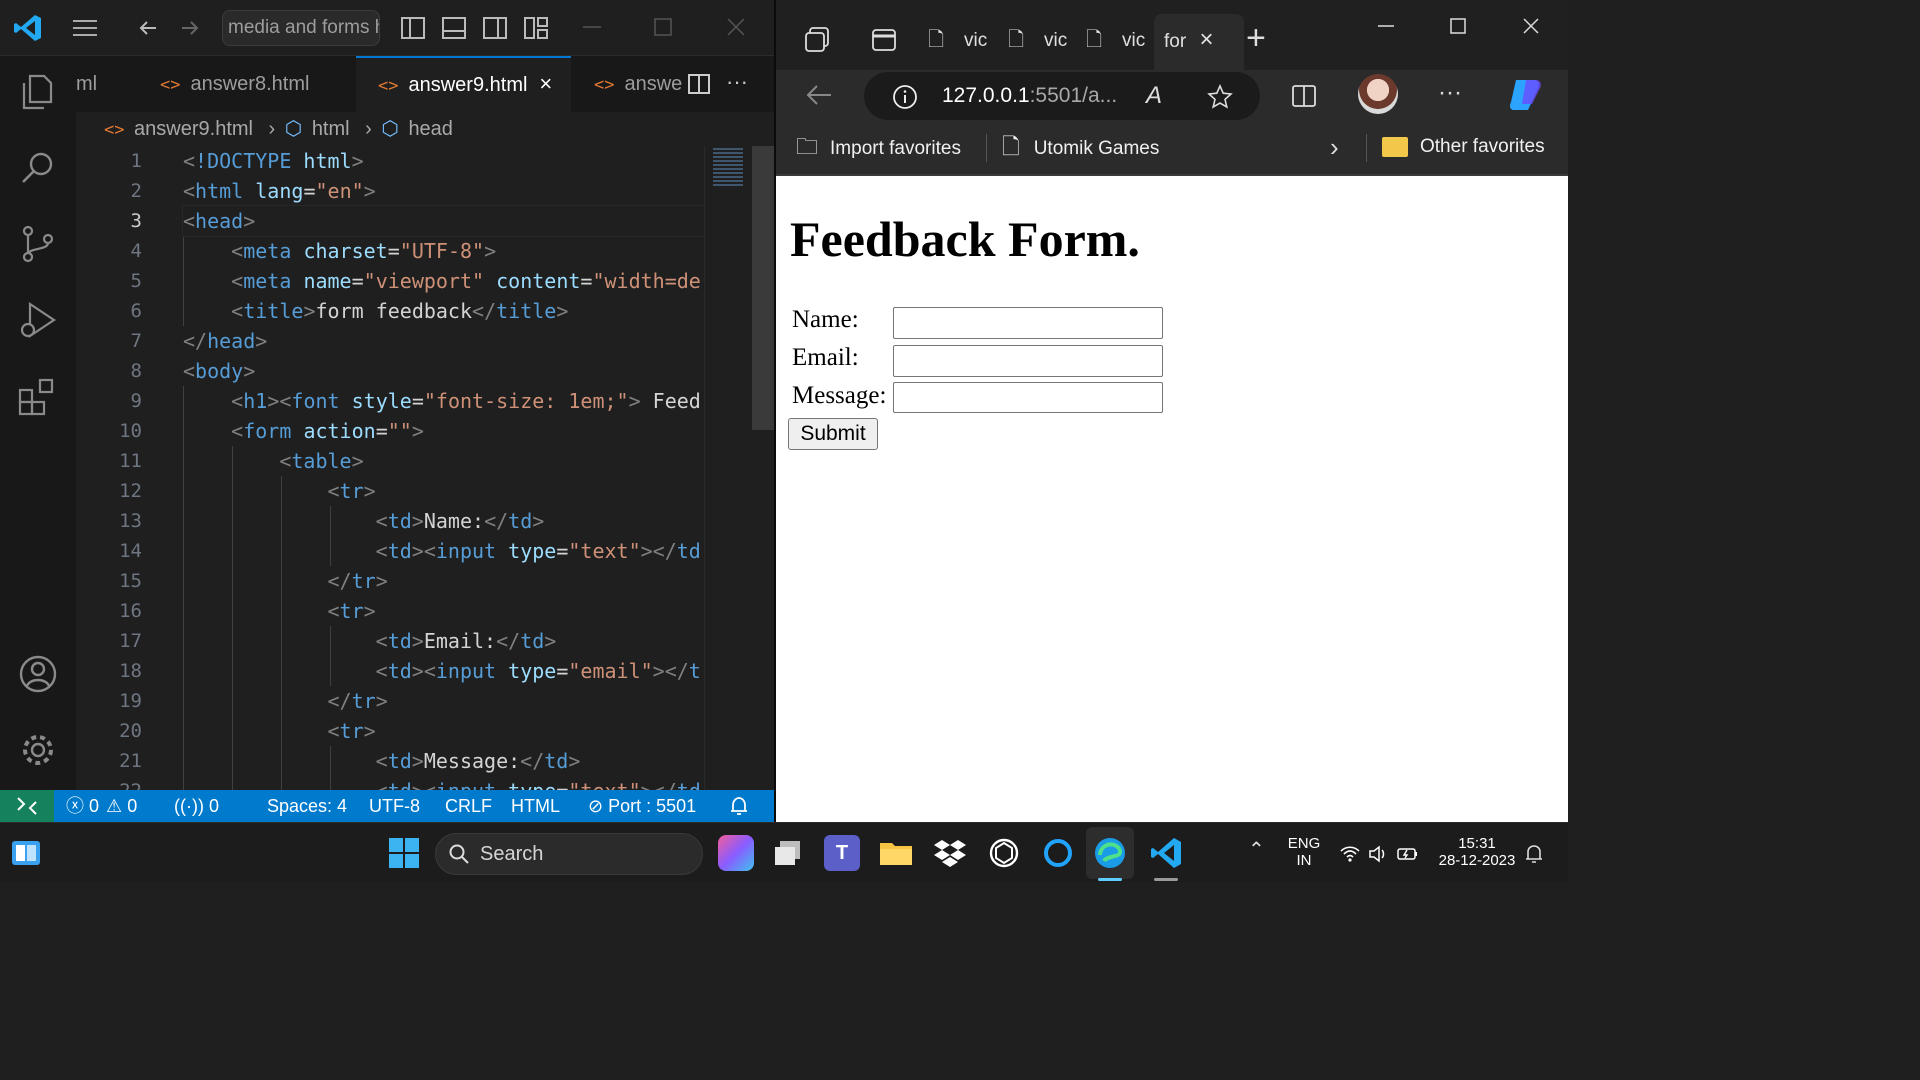 The height and width of the screenshot is (1080, 1920). I want to click on breadcrumb-html: html, so click(331, 129).